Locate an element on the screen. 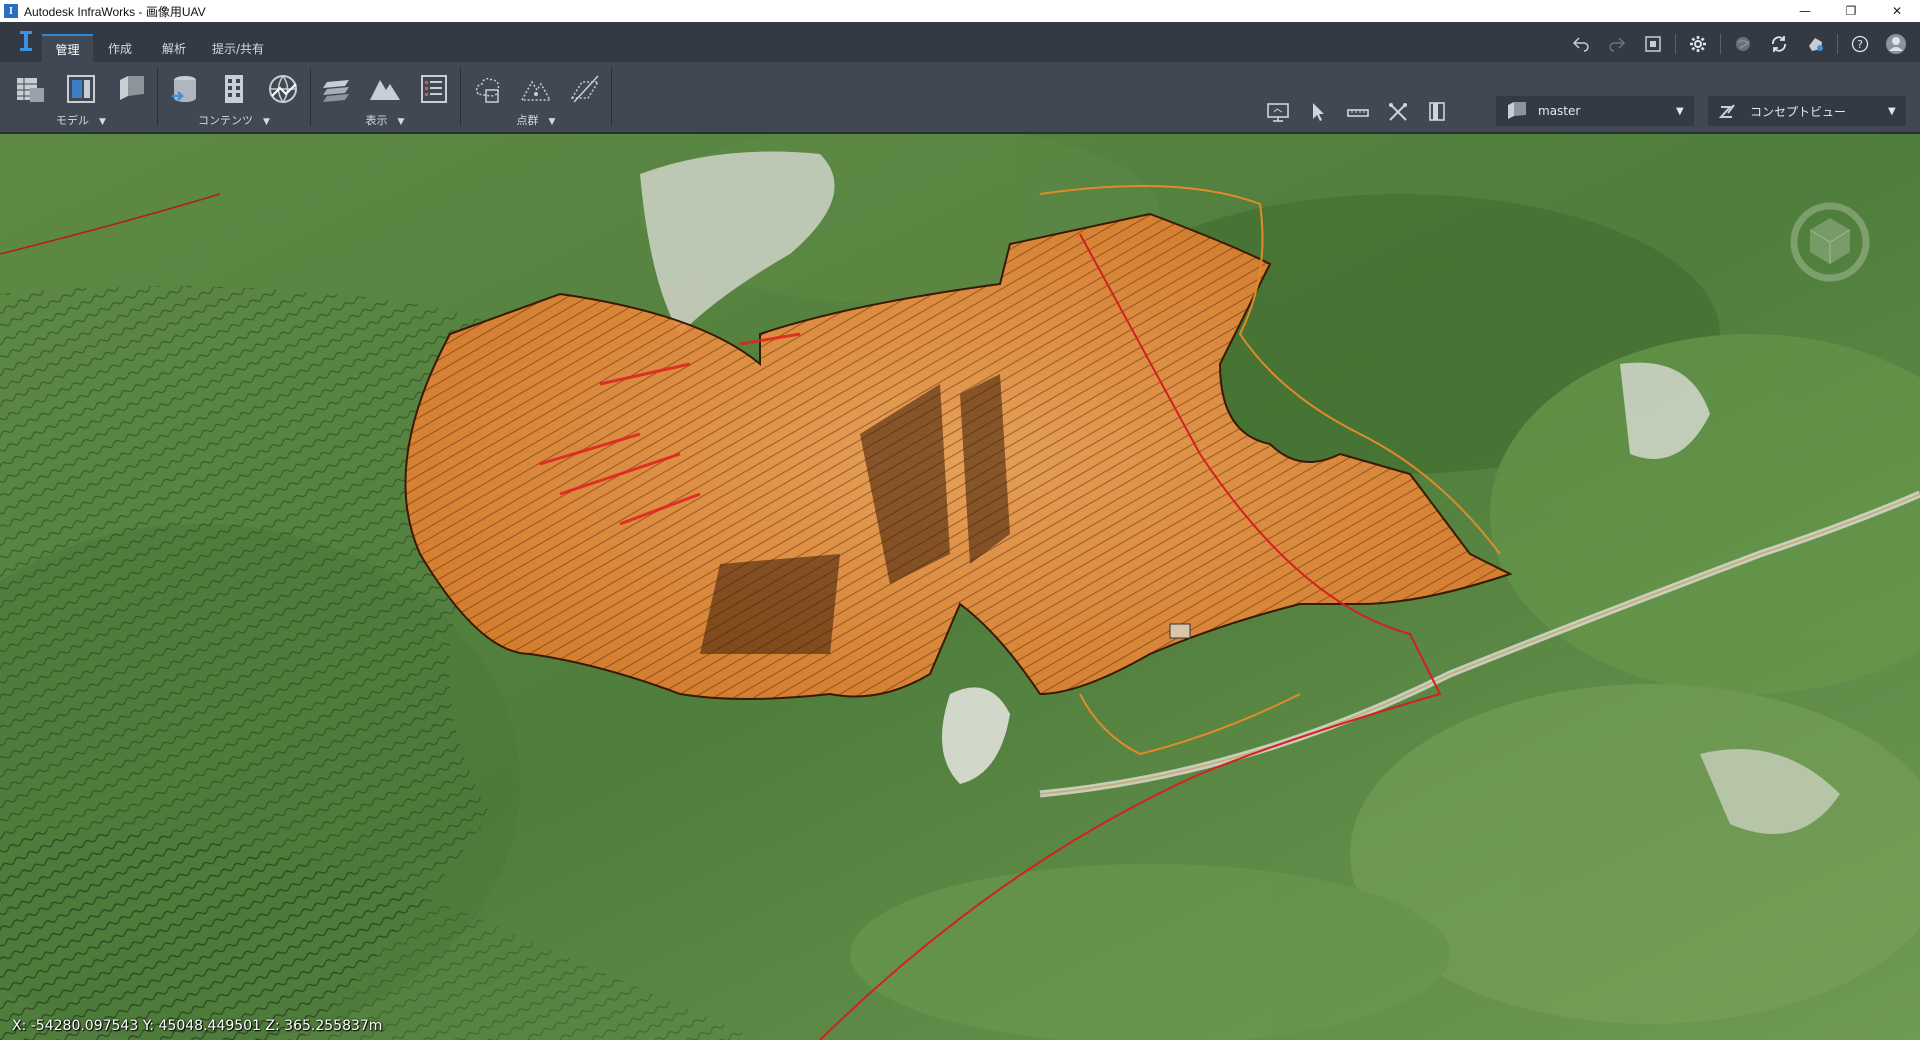 This screenshot has width=1920, height=1040. cross-section-icon is located at coordinates (1398, 112).